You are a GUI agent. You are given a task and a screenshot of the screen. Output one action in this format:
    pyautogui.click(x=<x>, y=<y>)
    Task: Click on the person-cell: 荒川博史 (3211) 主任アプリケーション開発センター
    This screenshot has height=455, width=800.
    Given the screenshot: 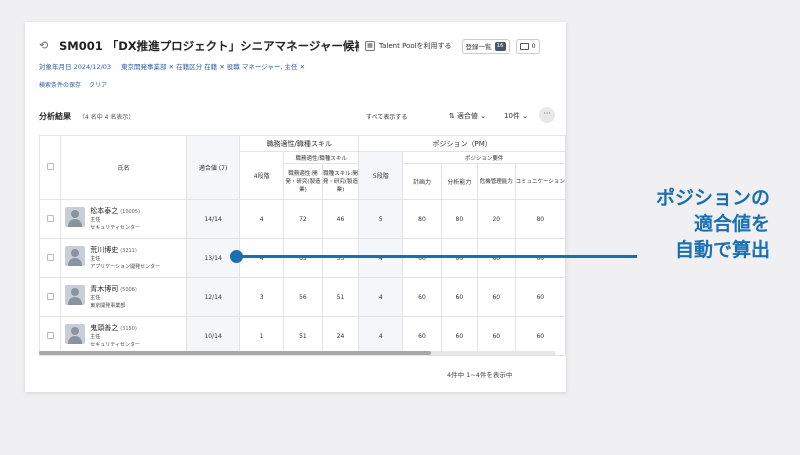 What is the action you would take?
    pyautogui.click(x=124, y=258)
    